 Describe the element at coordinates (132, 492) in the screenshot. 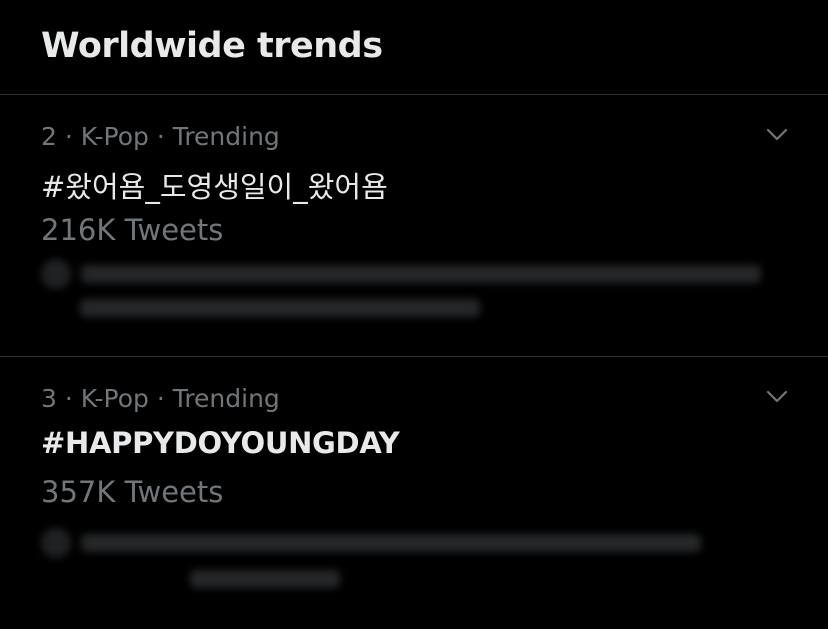

I see `trend-tweet-count: 357K Tweets` at that location.